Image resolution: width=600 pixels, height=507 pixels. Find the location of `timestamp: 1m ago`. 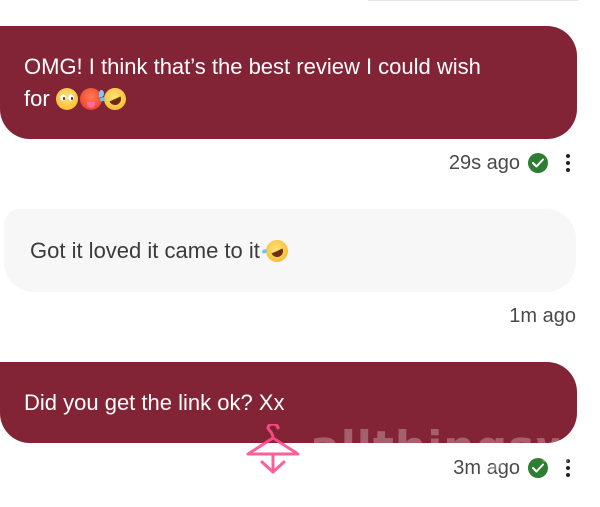

timestamp: 1m ago is located at coordinates (542, 316).